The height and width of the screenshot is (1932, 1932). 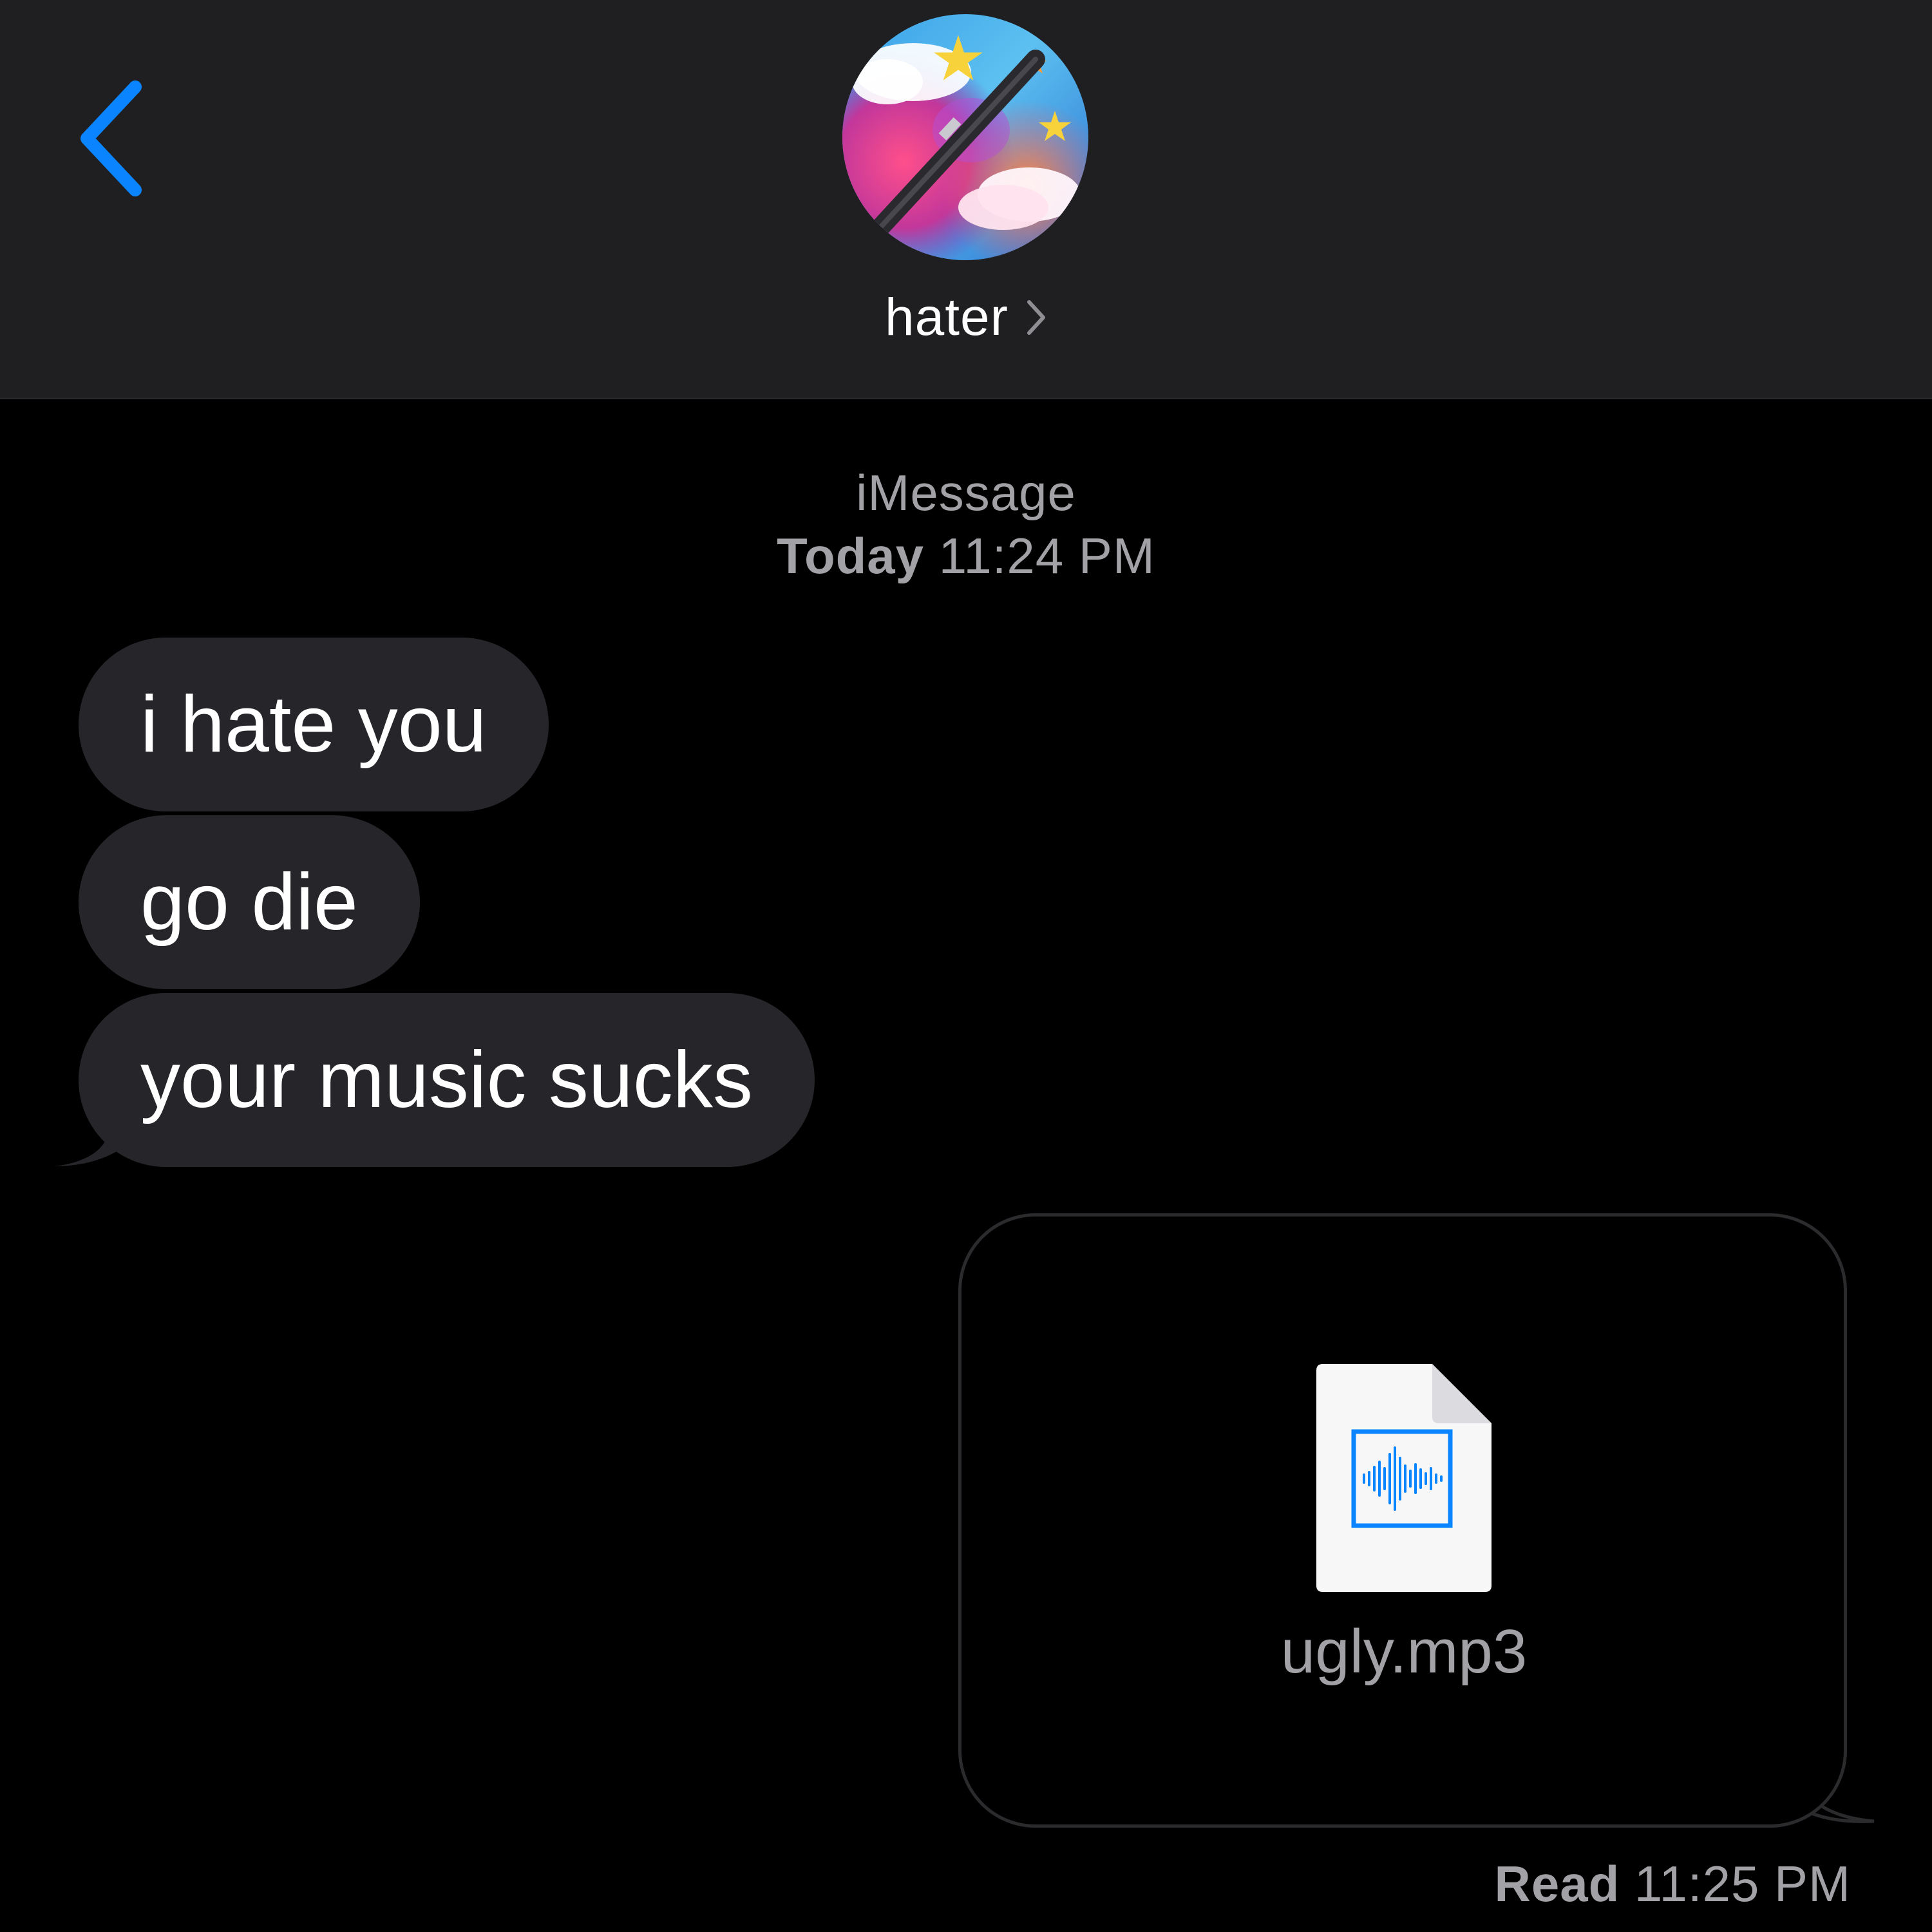 I want to click on read-receipt: Read 11:25 PM, so click(x=1673, y=1884).